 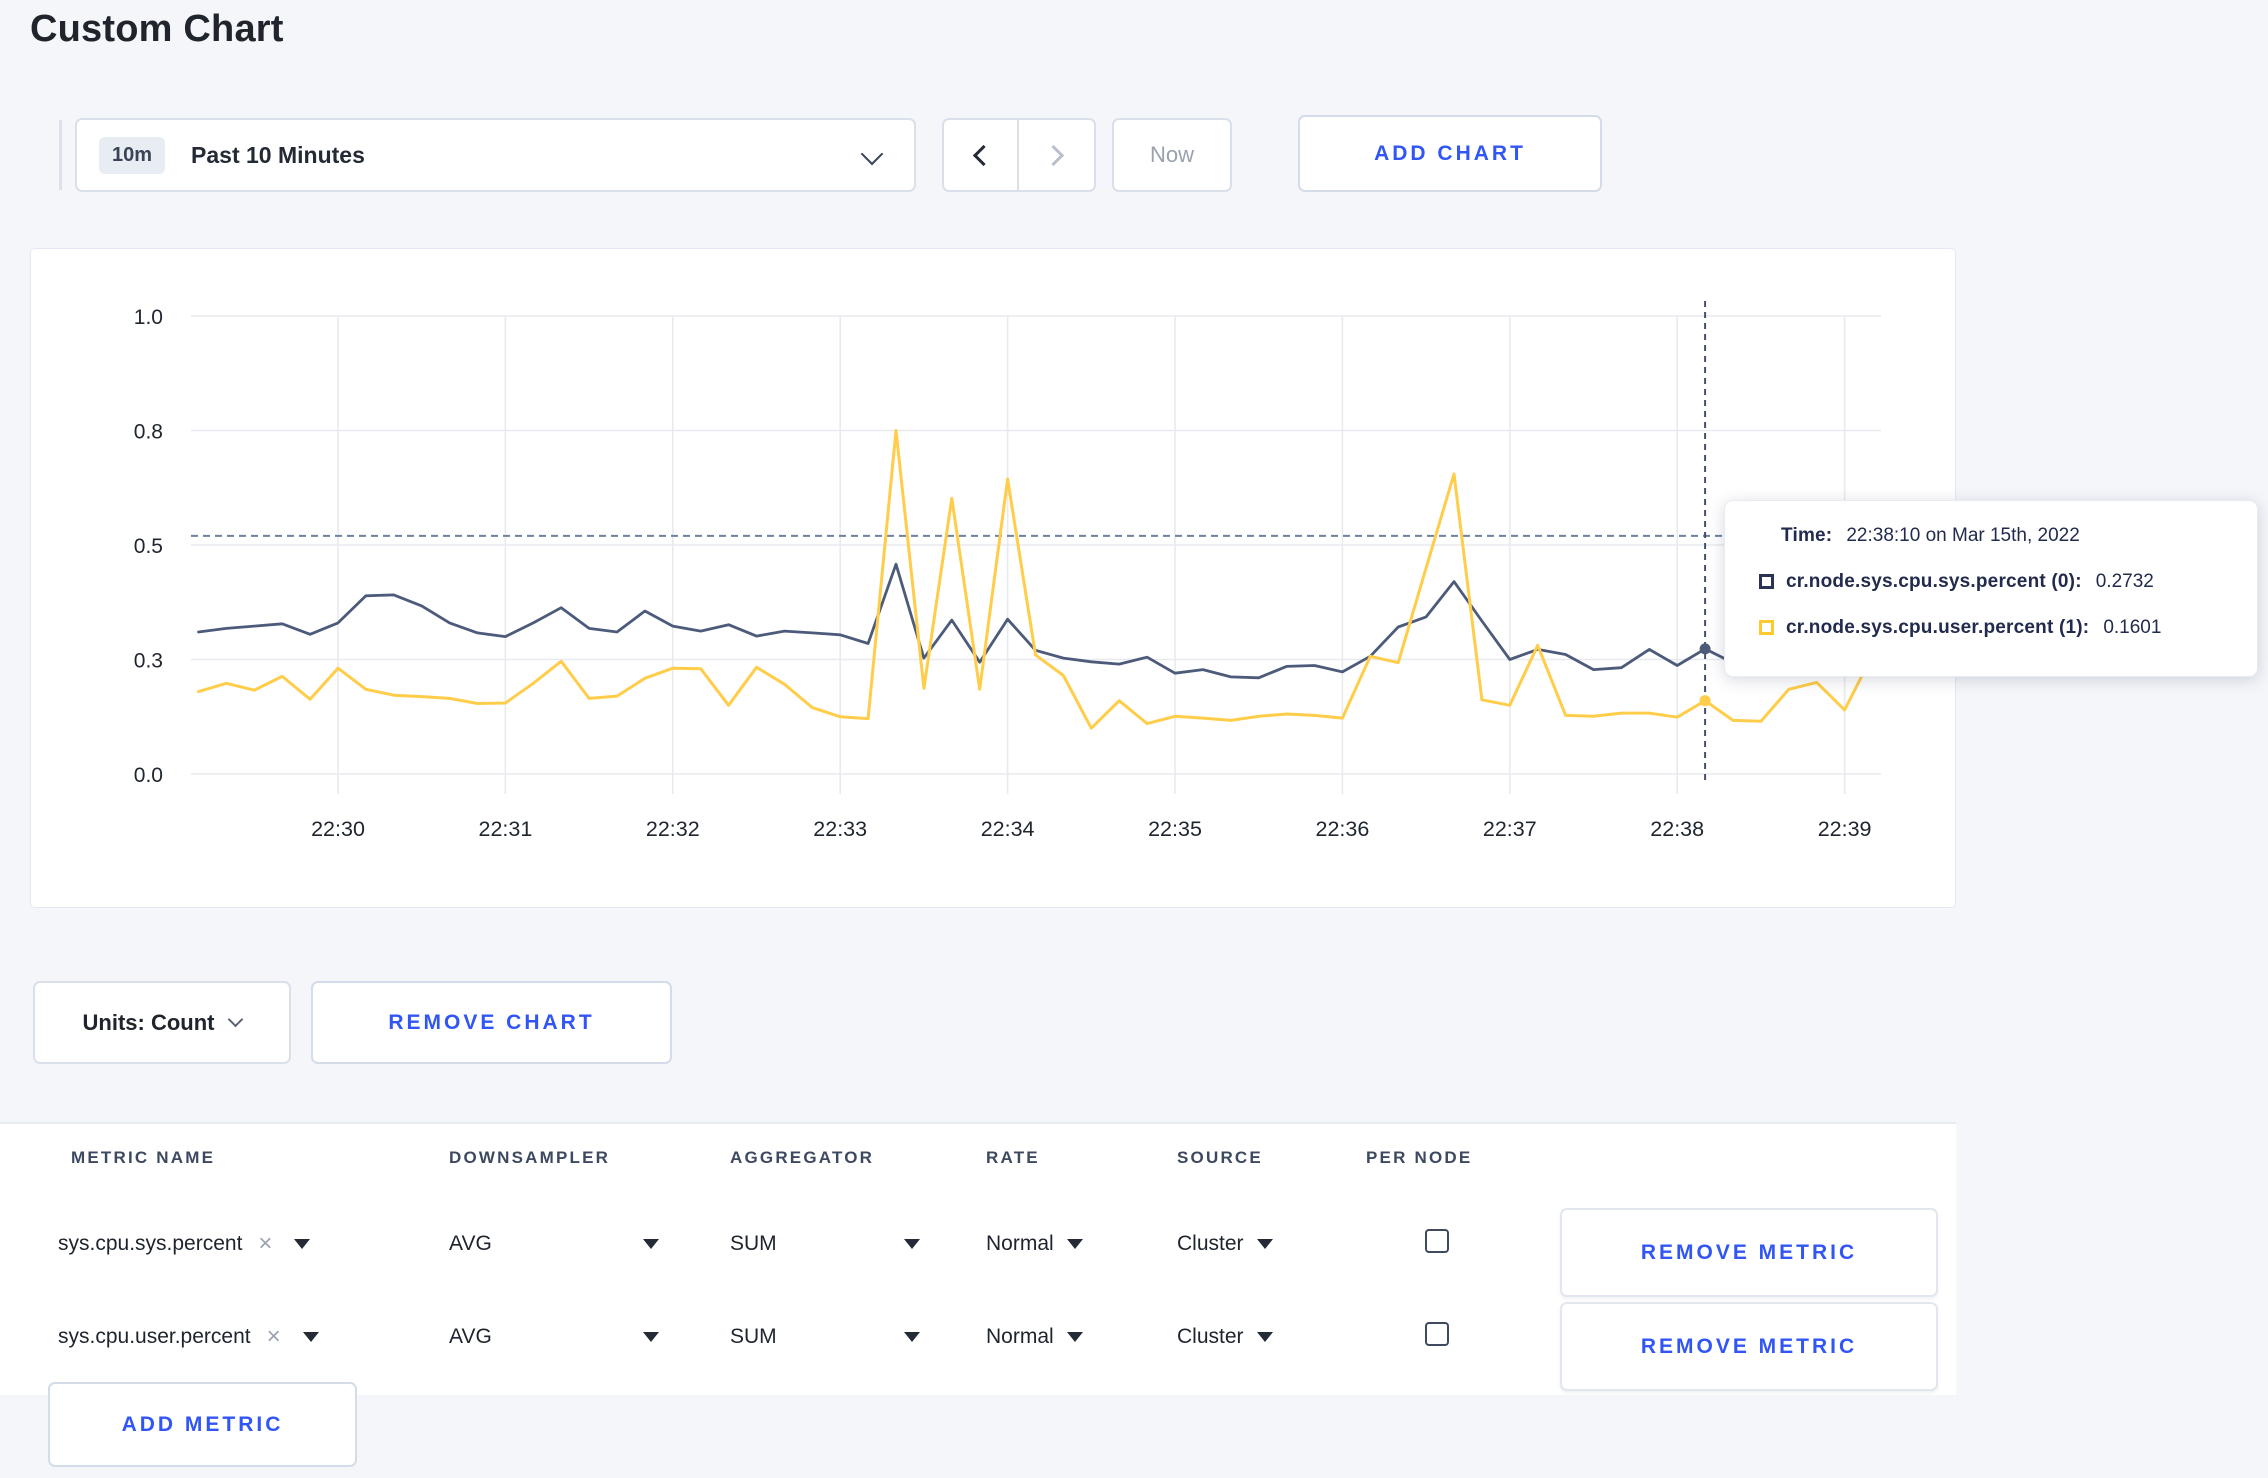 What do you see at coordinates (1419, 1157) in the screenshot?
I see `col-header-per-node: PER NODE` at bounding box center [1419, 1157].